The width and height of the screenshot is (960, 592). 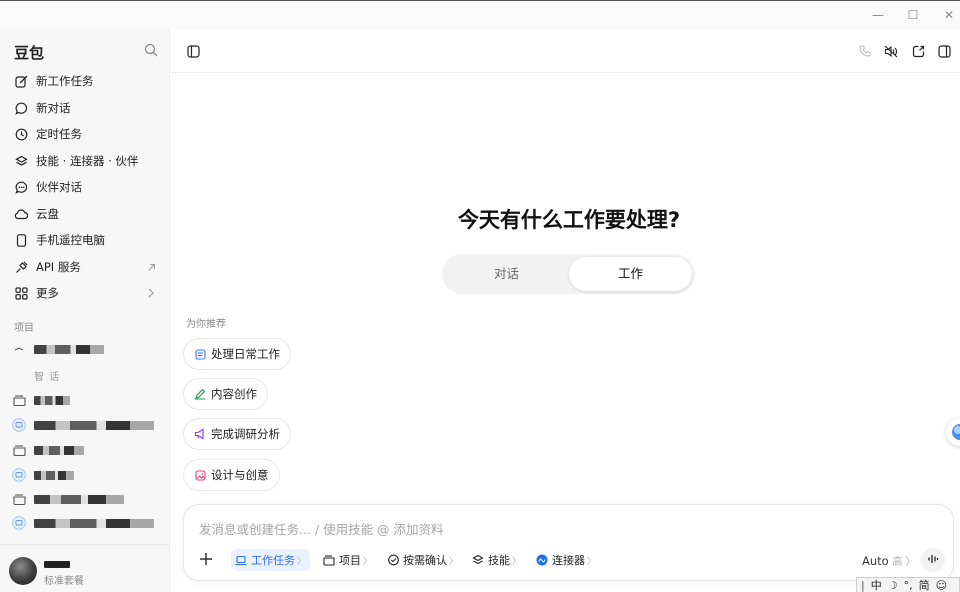 I want to click on sidebar-item-more: 更多, so click(x=85, y=293).